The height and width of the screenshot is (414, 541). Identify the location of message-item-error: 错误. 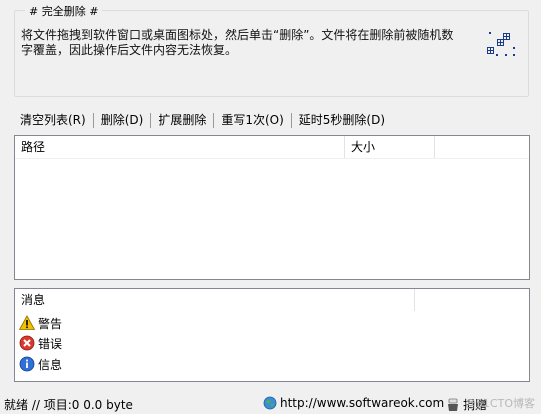
(40, 343).